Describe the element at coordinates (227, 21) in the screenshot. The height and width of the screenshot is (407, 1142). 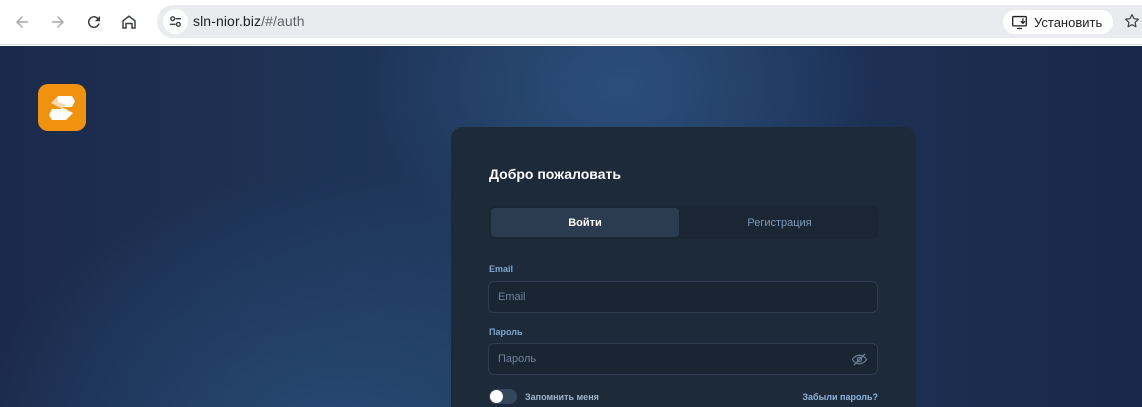
I see `url-host: sln-nior.biz` at that location.